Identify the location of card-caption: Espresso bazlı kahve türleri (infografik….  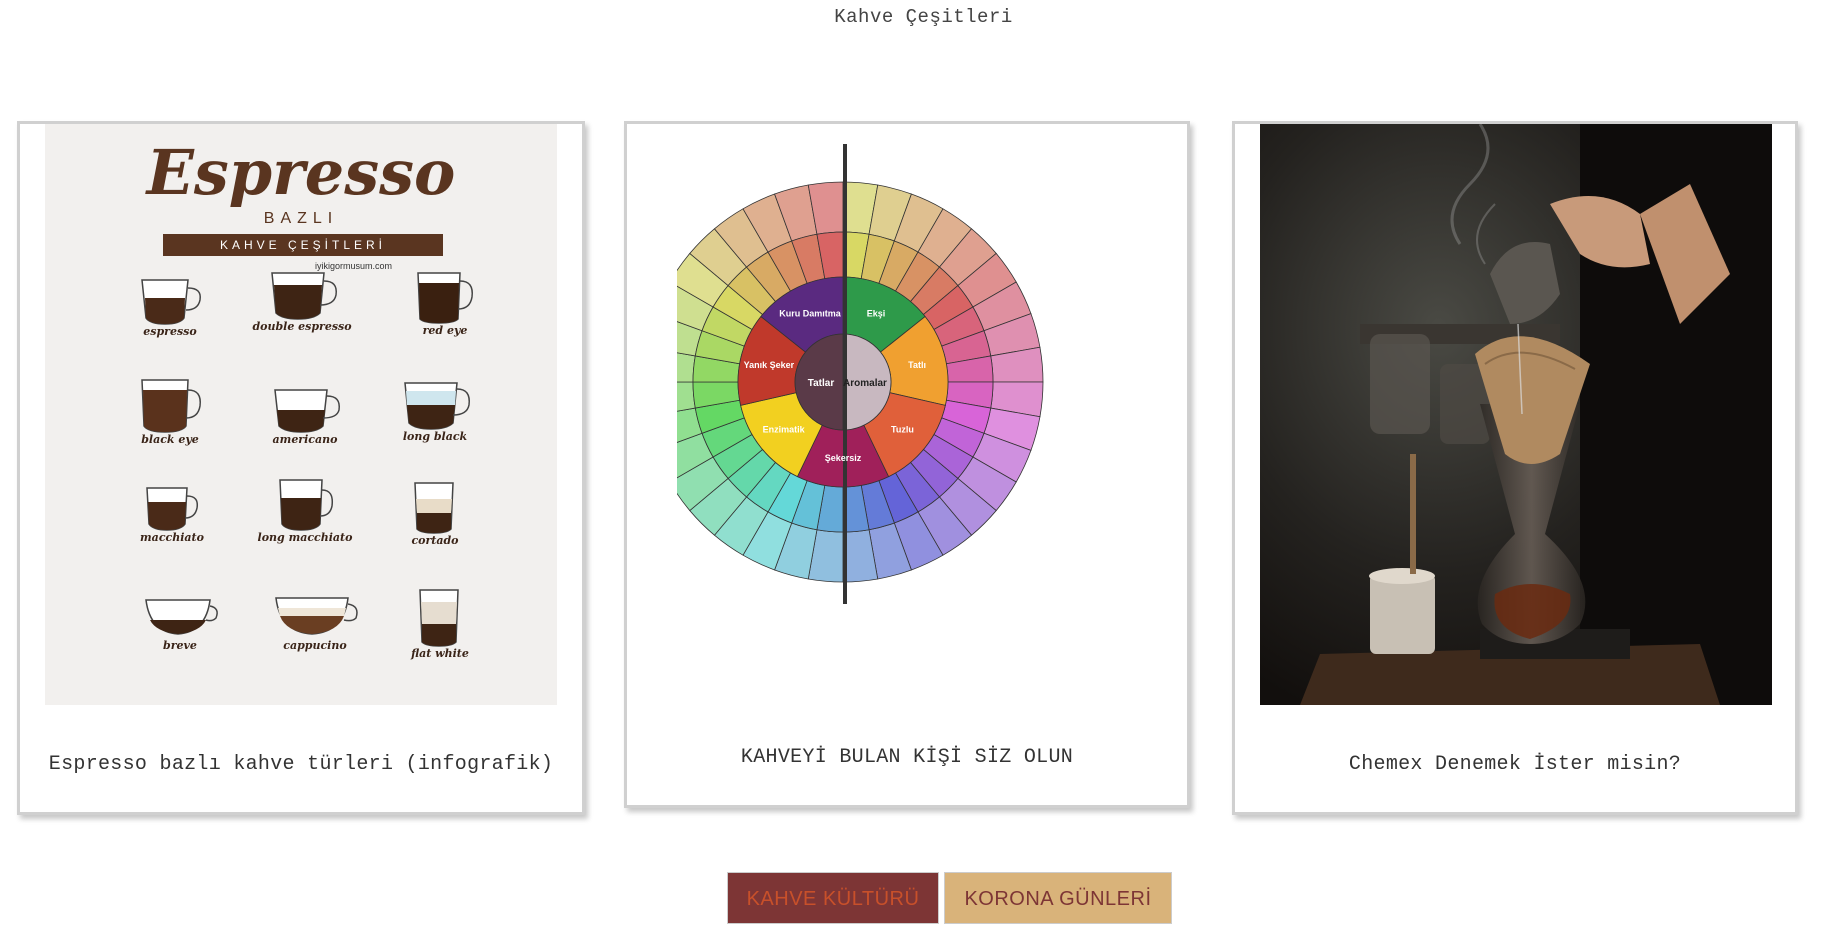
(301, 764).